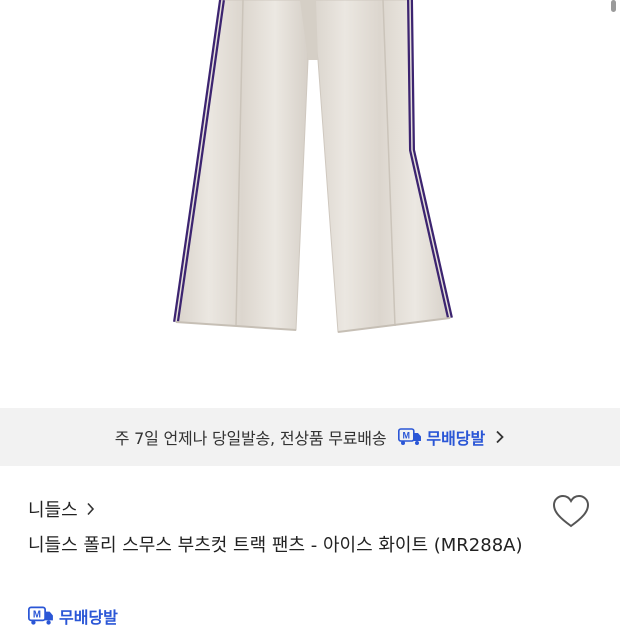 This screenshot has height=628, width=620. I want to click on shipping-banner: 주 7일 언제나 당일발송, 전상품 무료배송 M 무배당발, so click(310, 437).